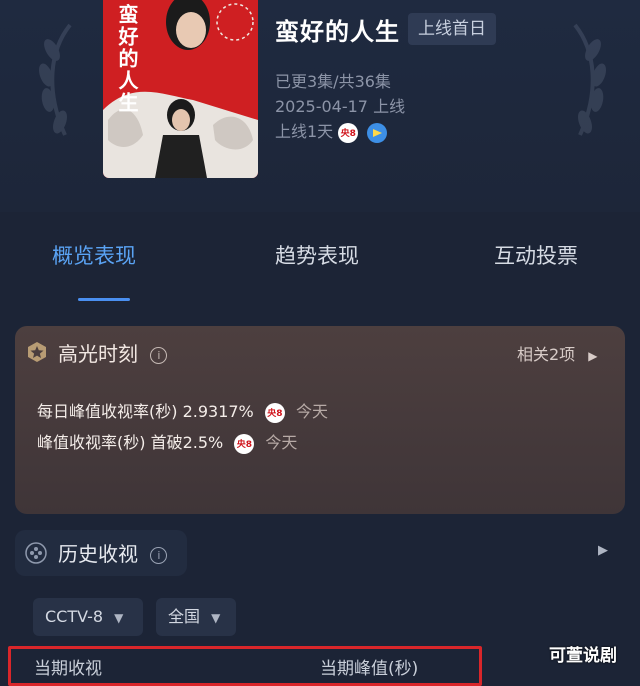 This screenshot has width=640, height=686. What do you see at coordinates (94, 255) in the screenshot?
I see `tab-overview: 概览表现` at bounding box center [94, 255].